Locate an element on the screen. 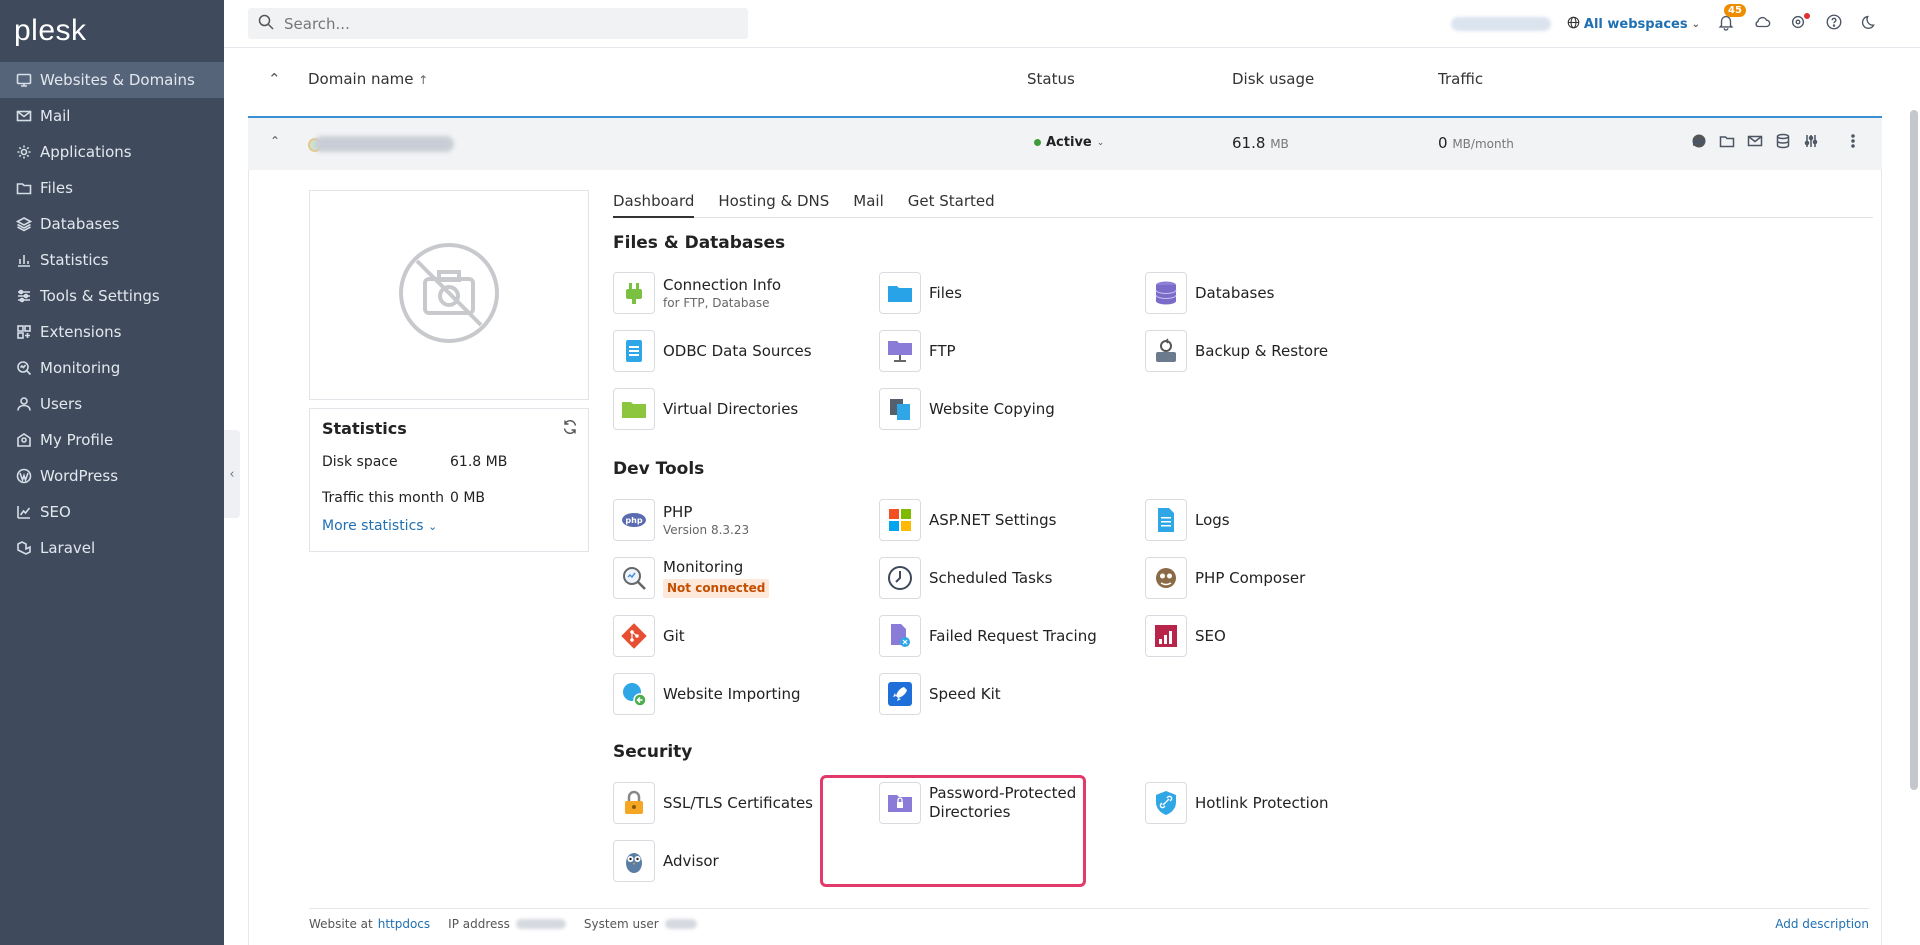 The width and height of the screenshot is (1920, 945). column-traffic: Traffic is located at coordinates (1460, 79).